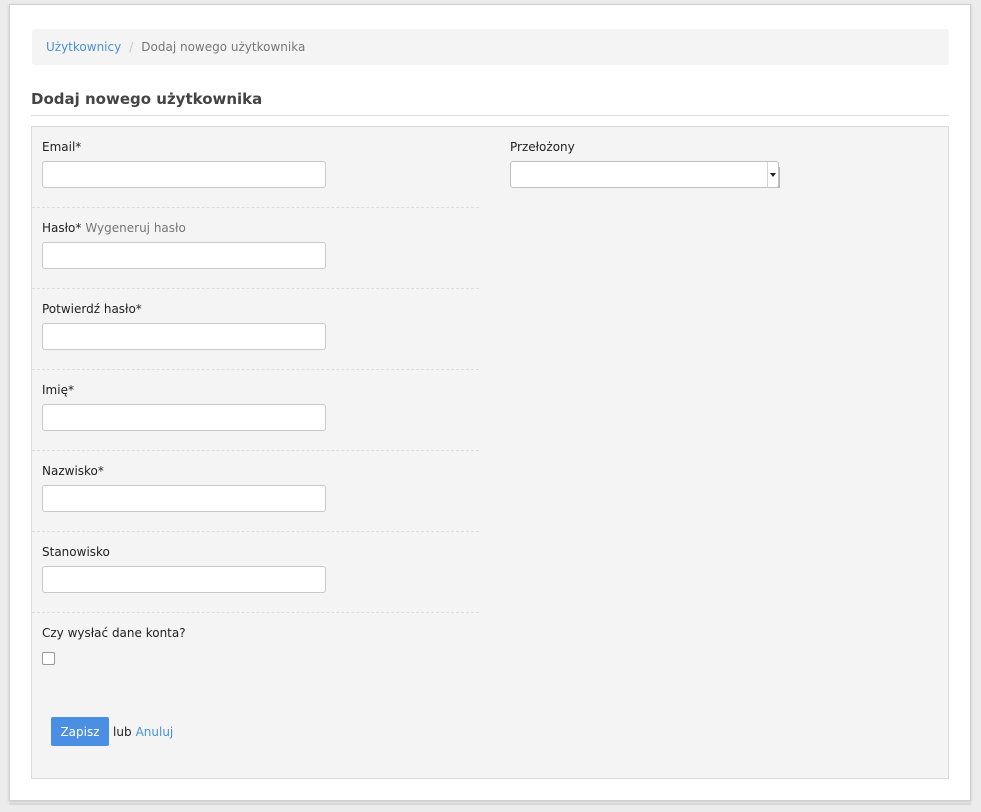  Describe the element at coordinates (184, 174) in the screenshot. I see `email-input` at that location.